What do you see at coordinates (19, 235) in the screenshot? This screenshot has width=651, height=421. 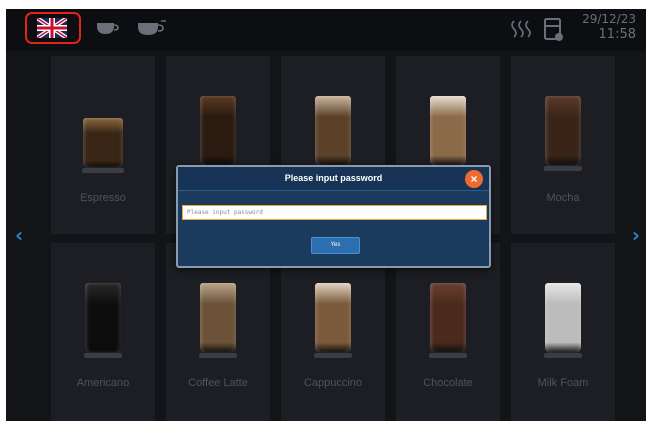 I see `prev-page-arrow: ‹` at bounding box center [19, 235].